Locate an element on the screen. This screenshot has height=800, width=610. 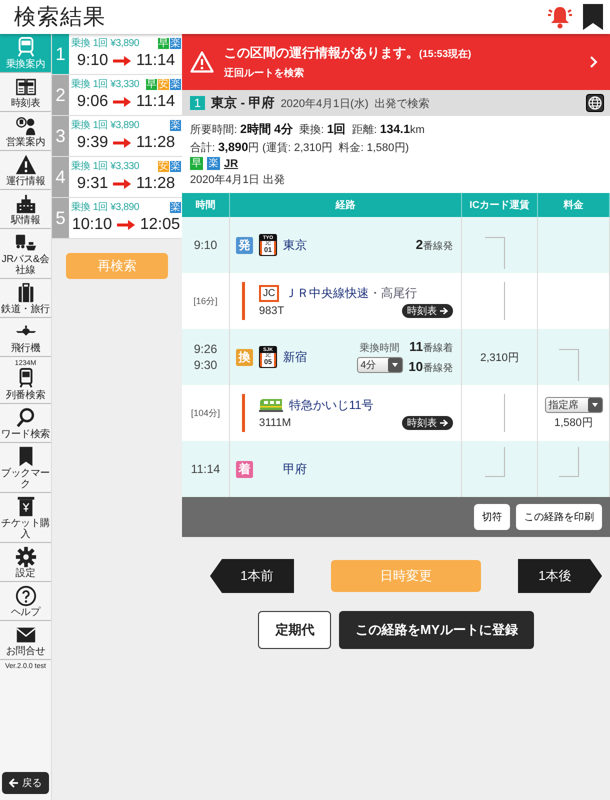
next-train-button: 1本後 is located at coordinates (560, 576).